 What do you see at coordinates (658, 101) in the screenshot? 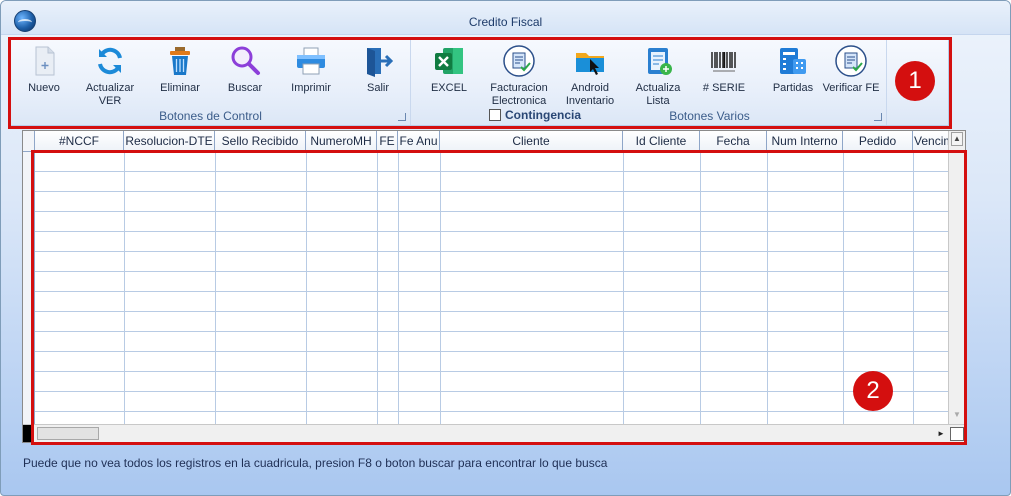
I see `lista-label: Lista` at bounding box center [658, 101].